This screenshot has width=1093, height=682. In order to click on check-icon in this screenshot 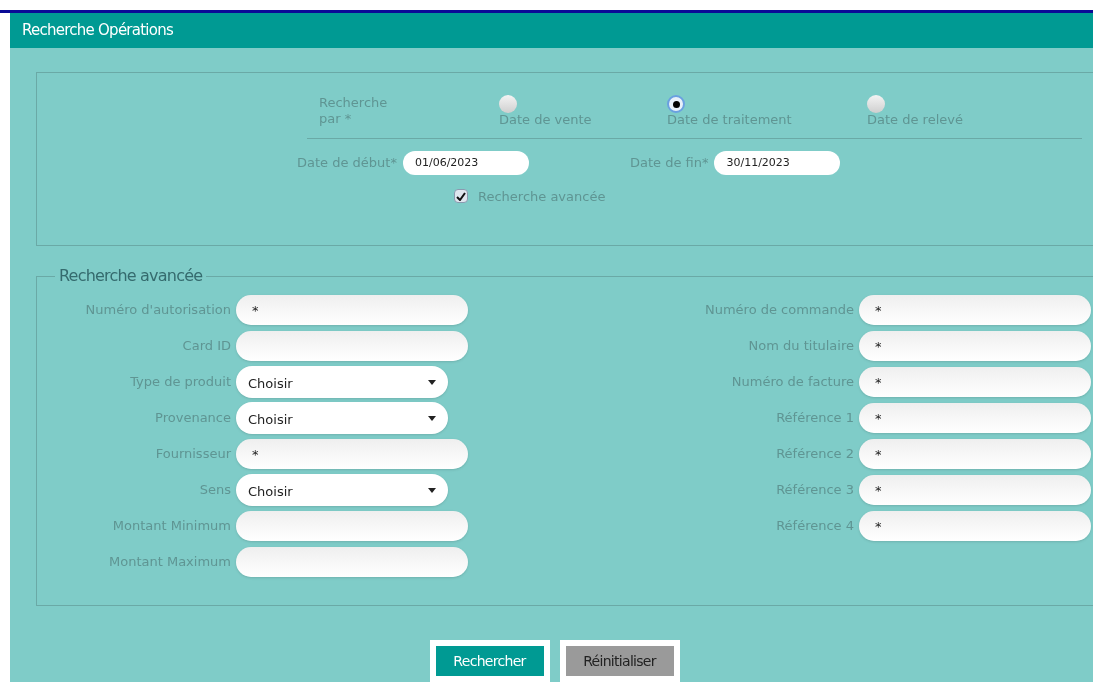, I will do `click(461, 196)`.